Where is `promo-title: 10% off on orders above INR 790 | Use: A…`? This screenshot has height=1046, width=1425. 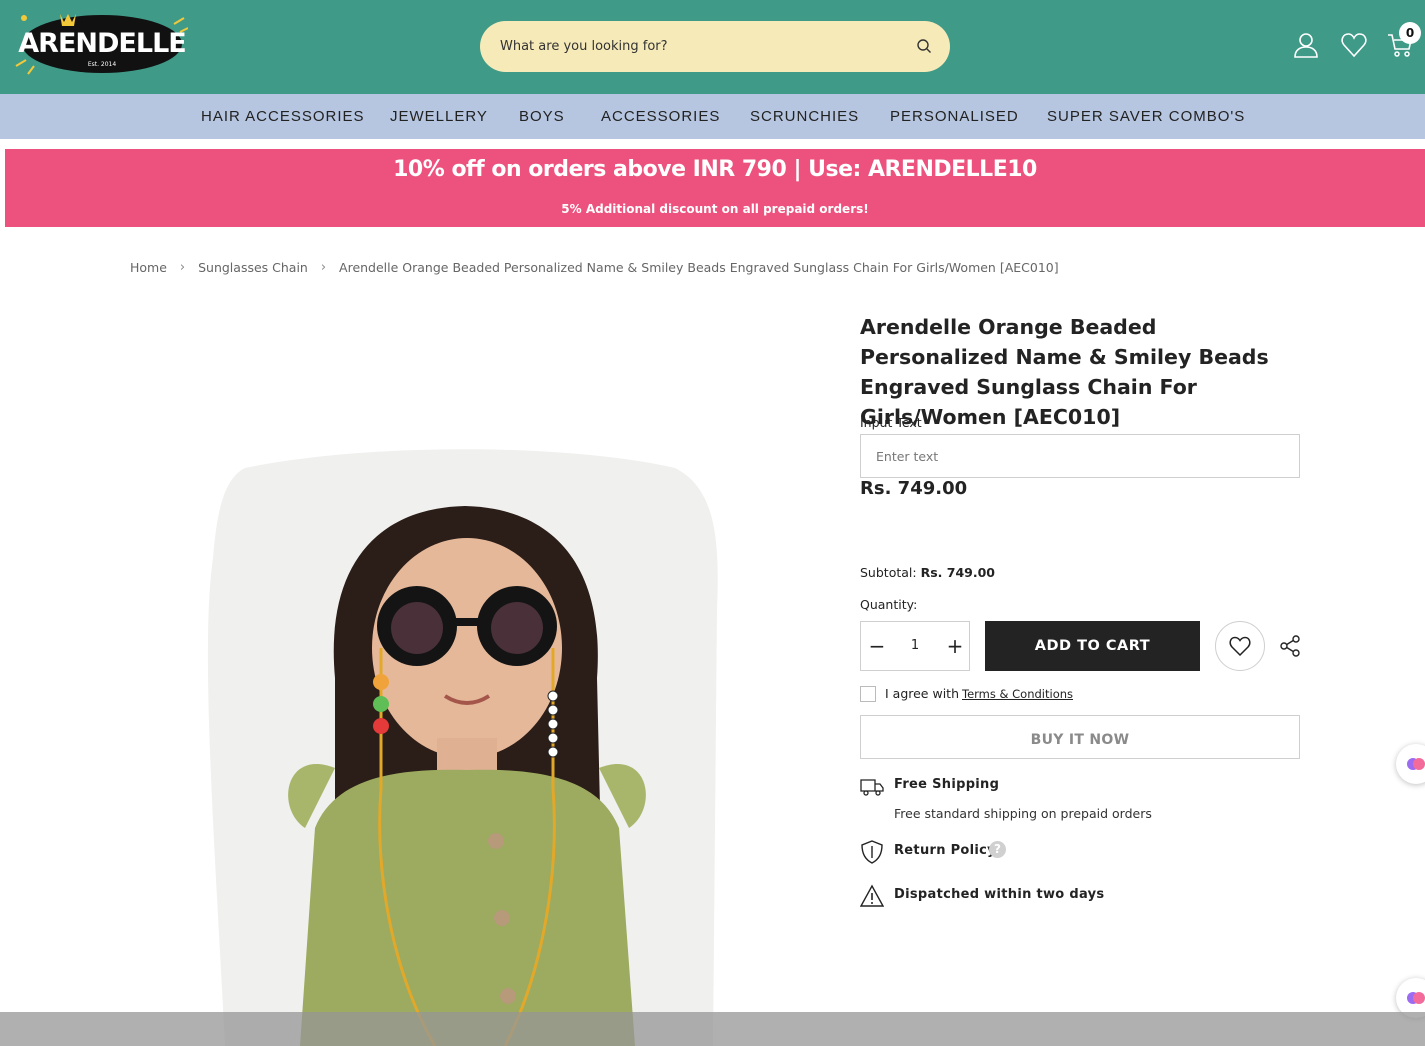
promo-title: 10% off on orders above INR 790 | Use: A… is located at coordinates (715, 169).